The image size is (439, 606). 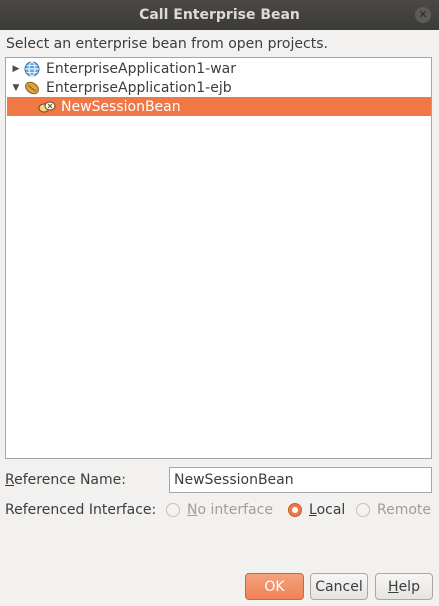 I want to click on radio-label: Local, so click(x=327, y=510).